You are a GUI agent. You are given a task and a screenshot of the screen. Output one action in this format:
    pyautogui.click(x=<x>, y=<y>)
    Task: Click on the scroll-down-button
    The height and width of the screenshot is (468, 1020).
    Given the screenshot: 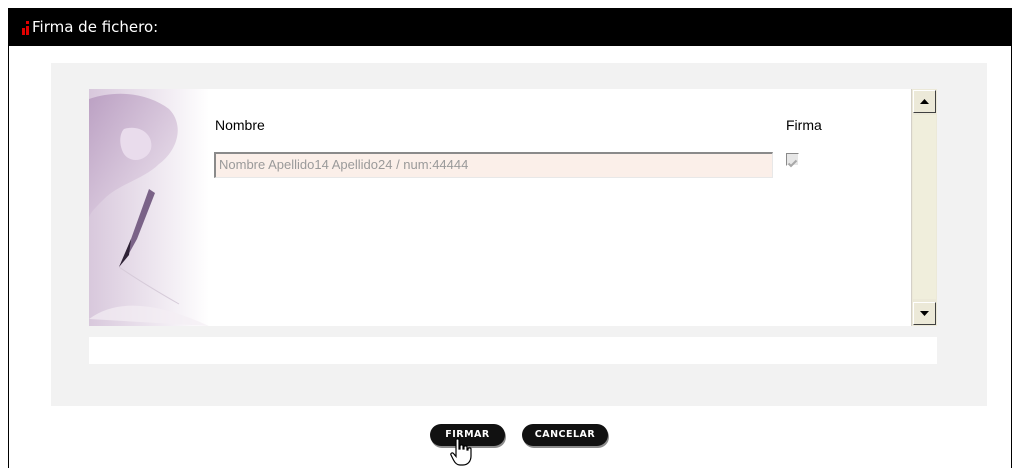 What is the action you would take?
    pyautogui.click(x=924, y=313)
    